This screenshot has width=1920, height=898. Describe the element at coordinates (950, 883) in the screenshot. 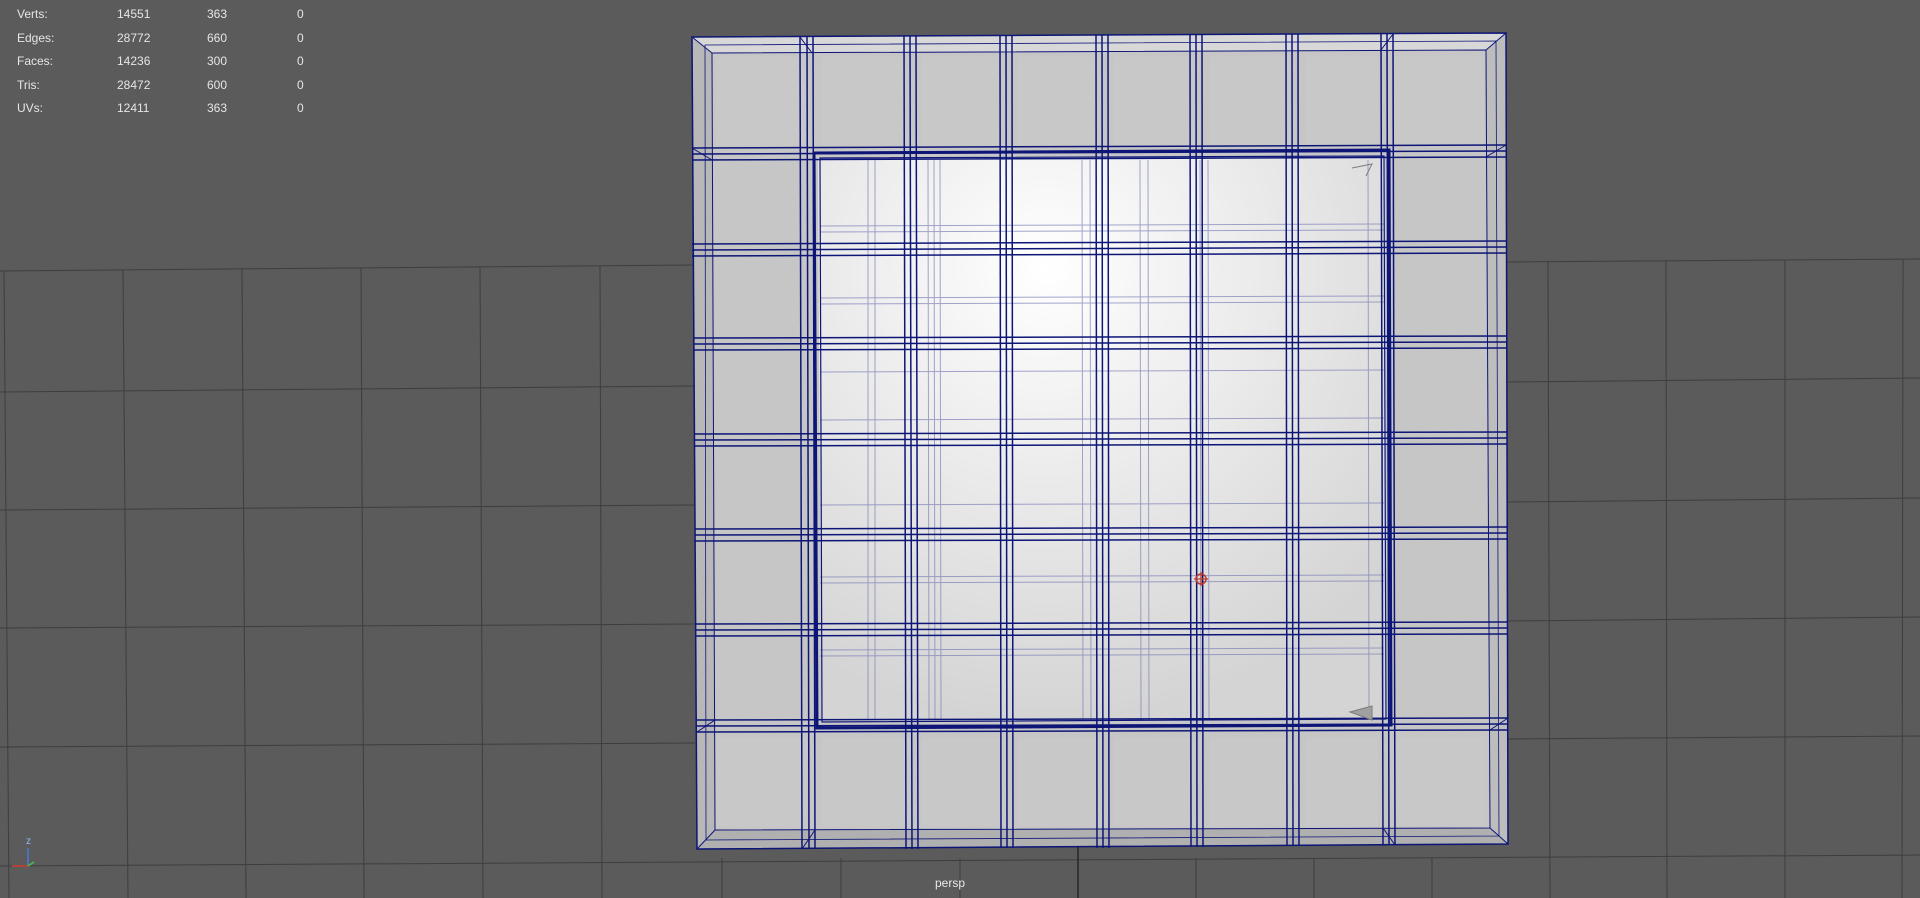

I see `camera-label: persp` at that location.